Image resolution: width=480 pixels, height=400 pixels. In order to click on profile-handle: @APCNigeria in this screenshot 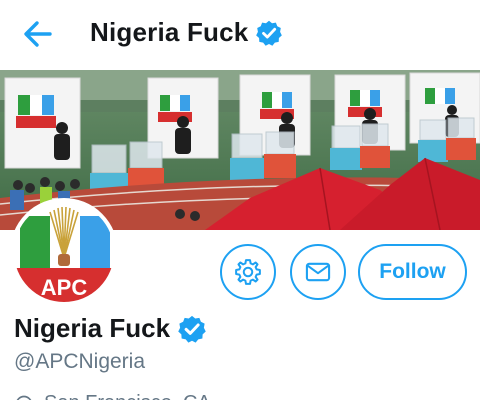, I will do `click(80, 361)`.